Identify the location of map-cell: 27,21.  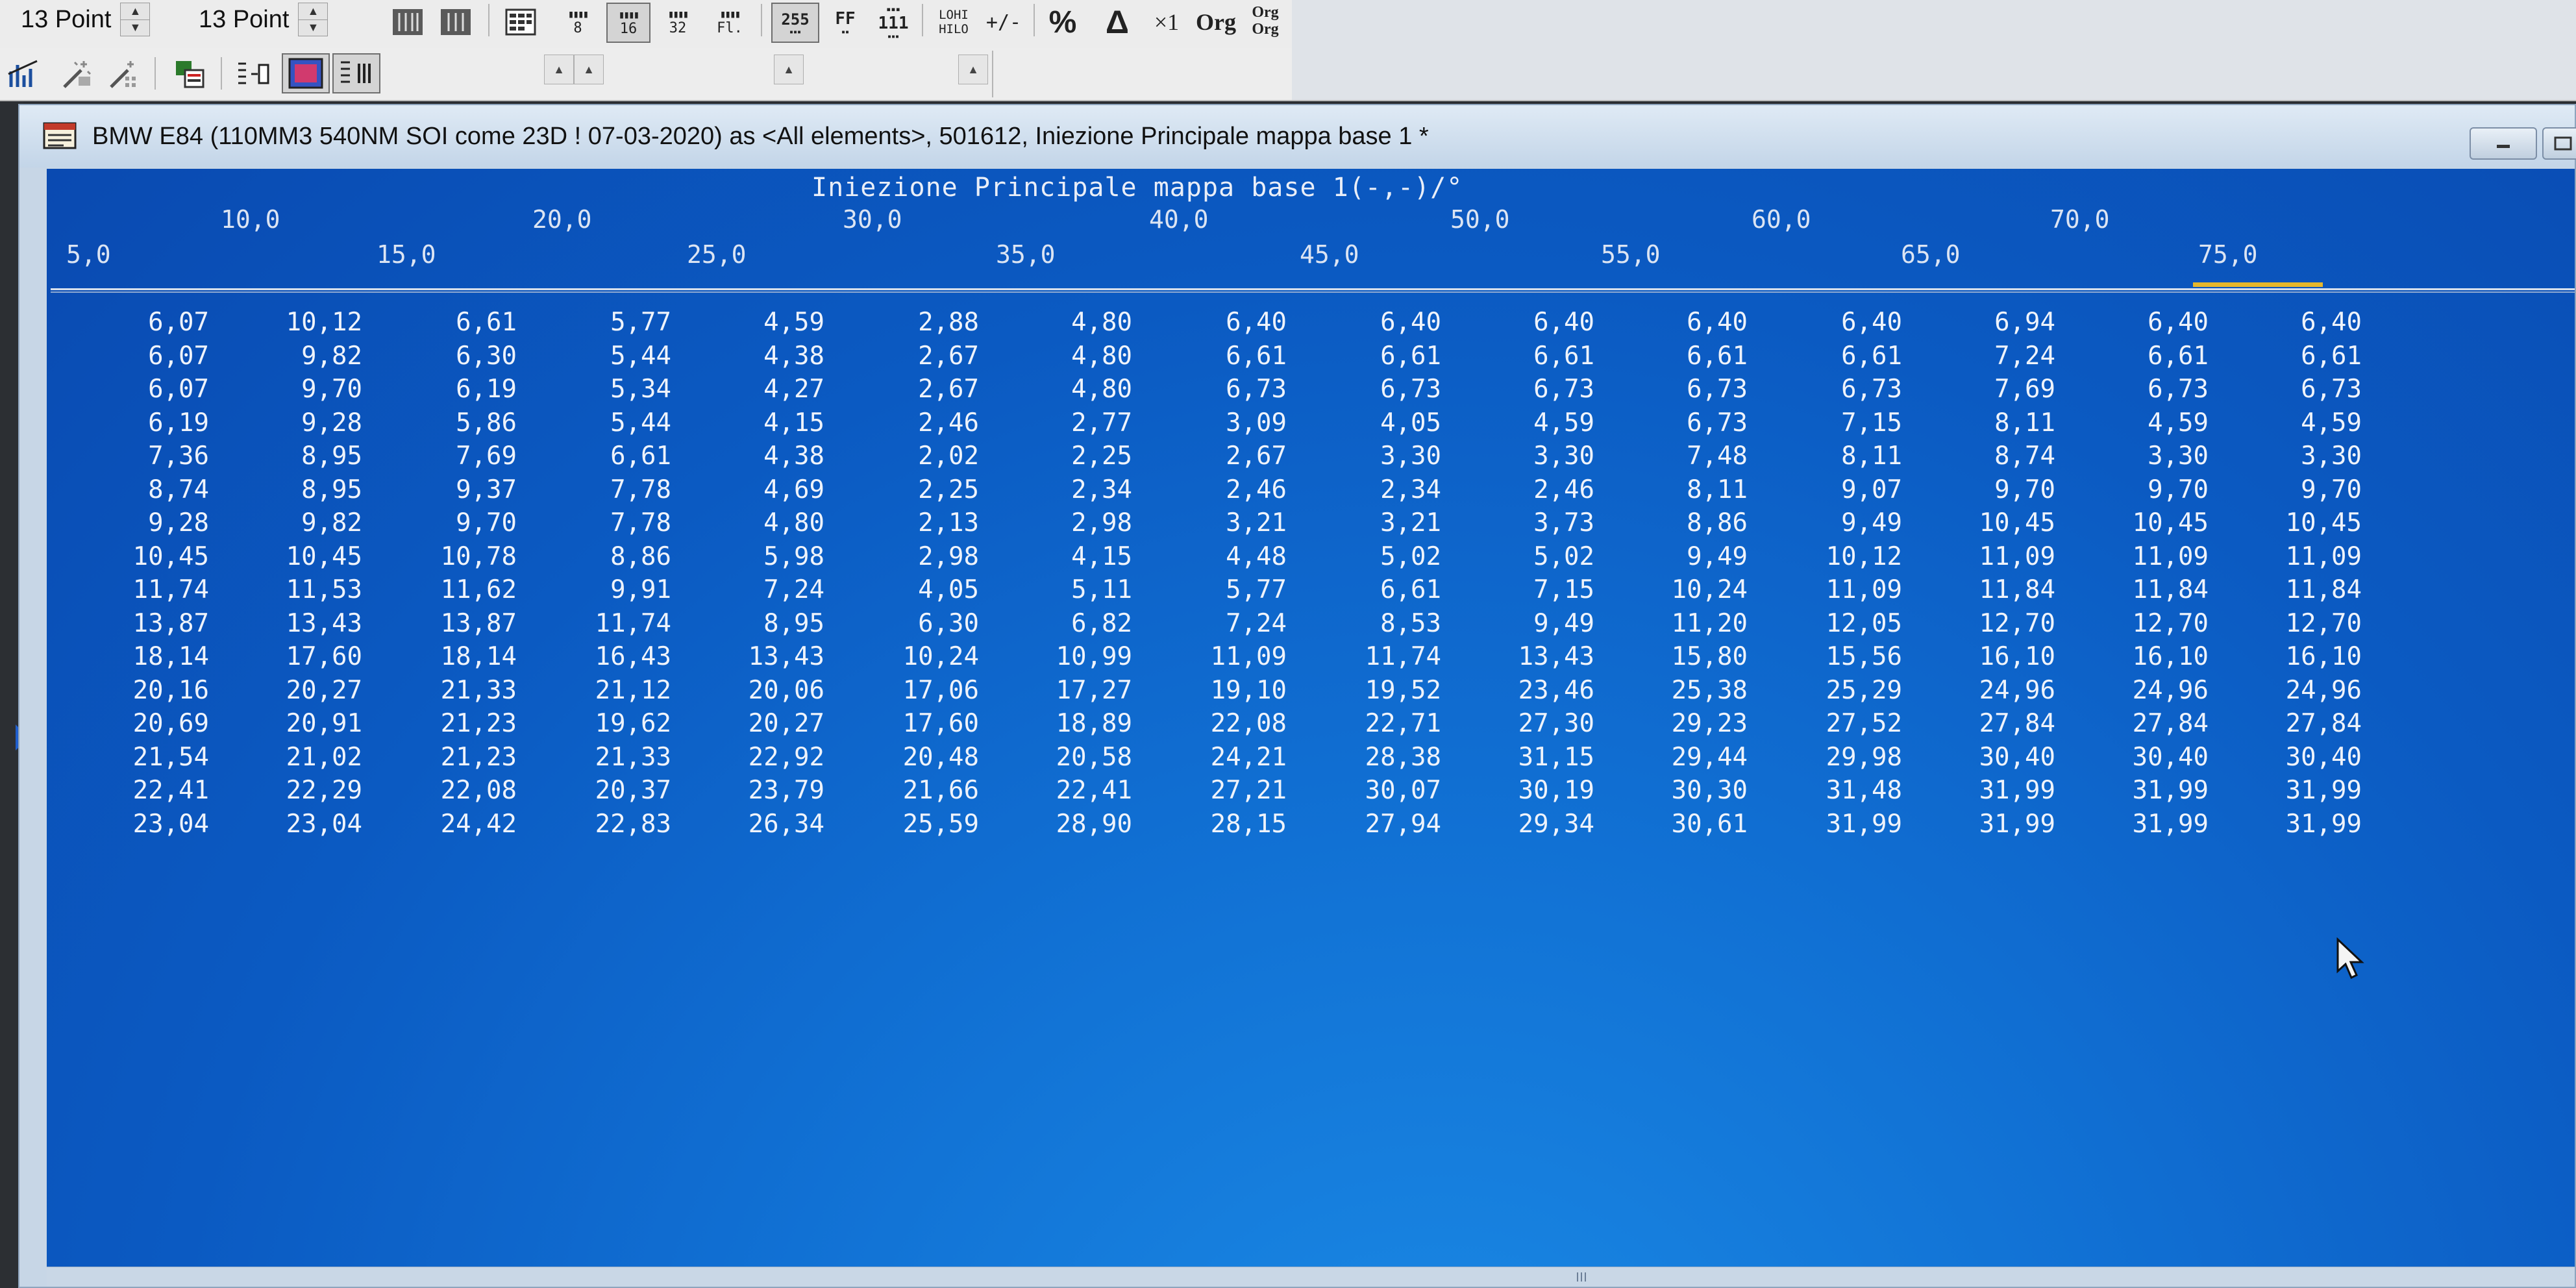
(1235, 790).